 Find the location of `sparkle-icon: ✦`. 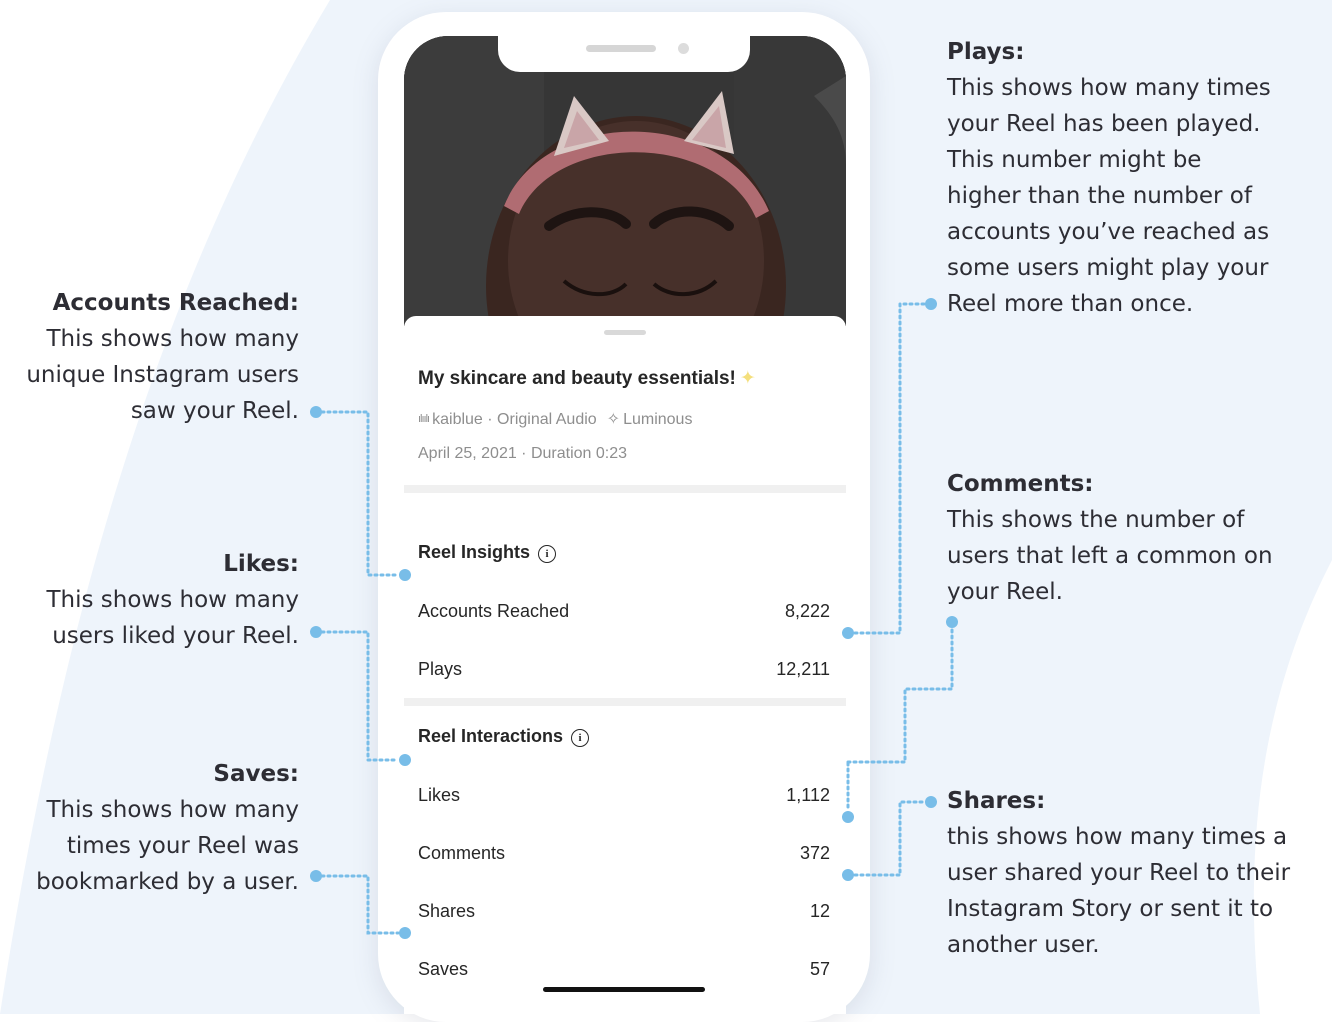

sparkle-icon: ✦ is located at coordinates (747, 378).